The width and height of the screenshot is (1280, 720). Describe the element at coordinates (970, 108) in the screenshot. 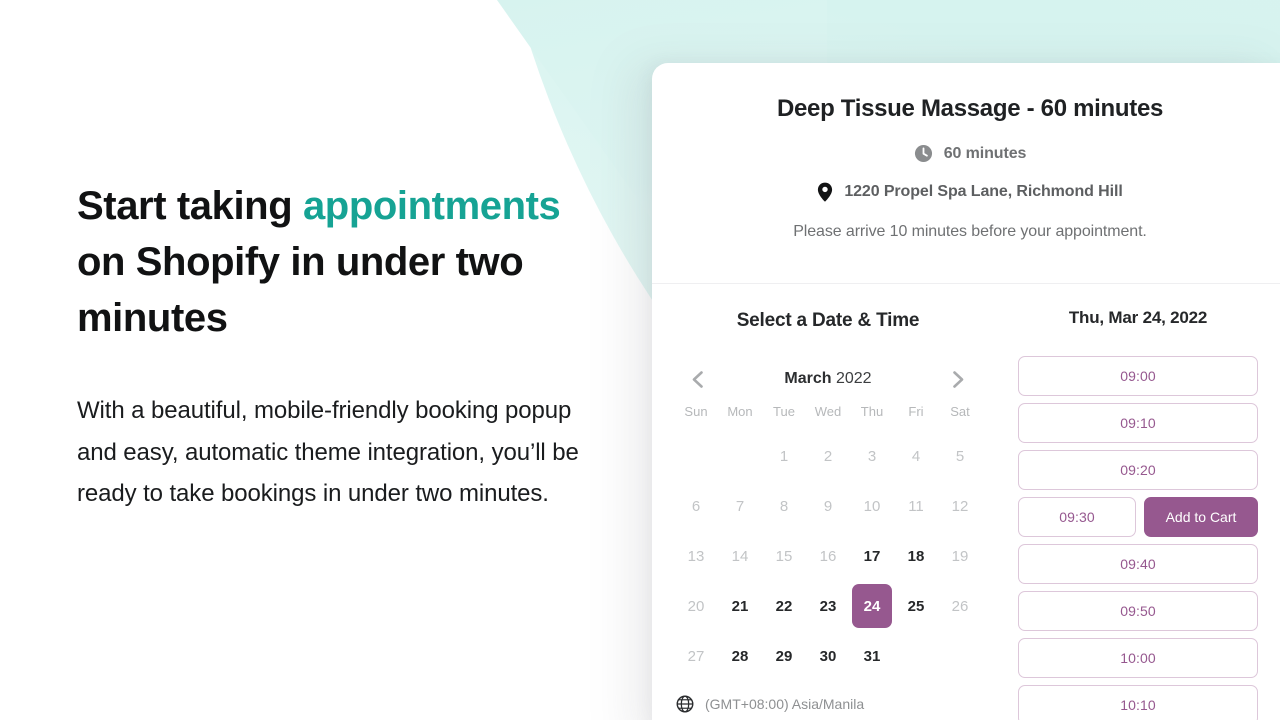

I see `service-title: Deep Tissue Massage - 60 minutes` at that location.